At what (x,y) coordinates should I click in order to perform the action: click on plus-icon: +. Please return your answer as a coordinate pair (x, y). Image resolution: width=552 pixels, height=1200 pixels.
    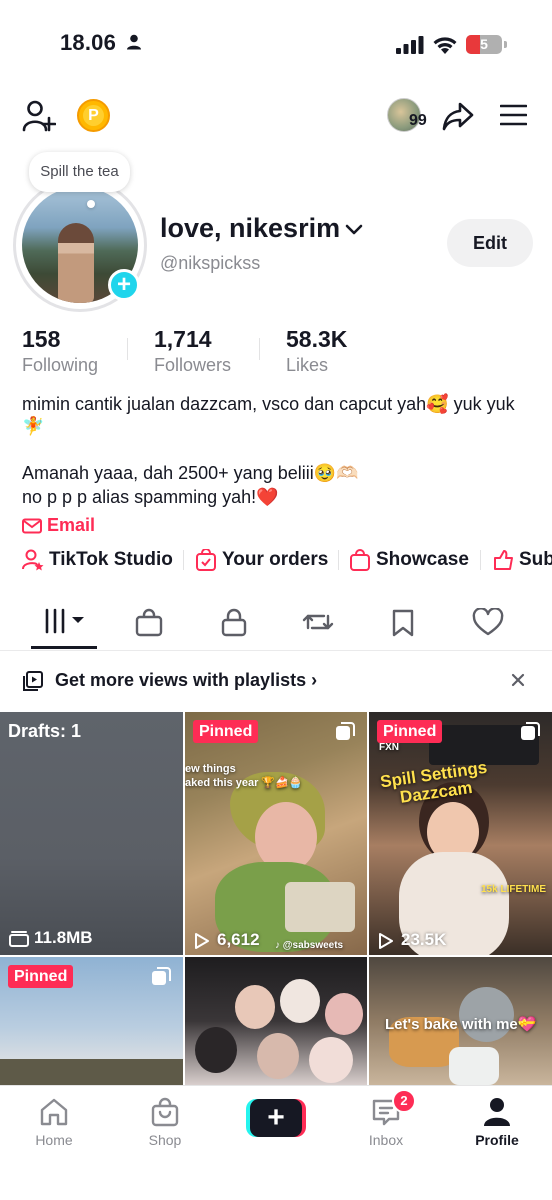
    Looking at the image, I should click on (276, 1118).